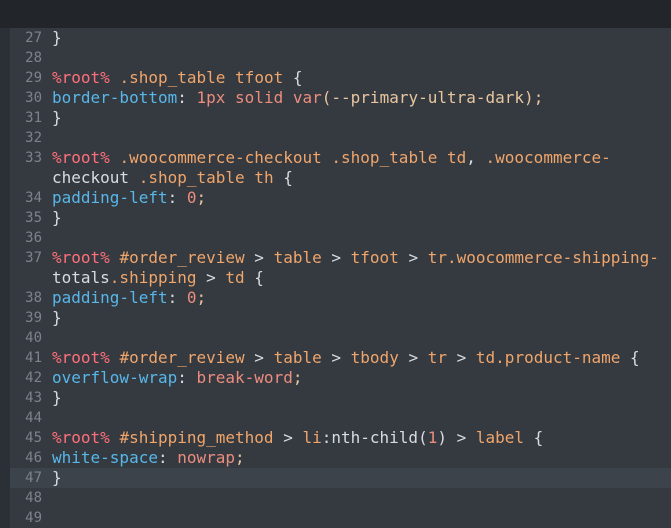  Describe the element at coordinates (33, 118) in the screenshot. I see `line-number: 31` at that location.